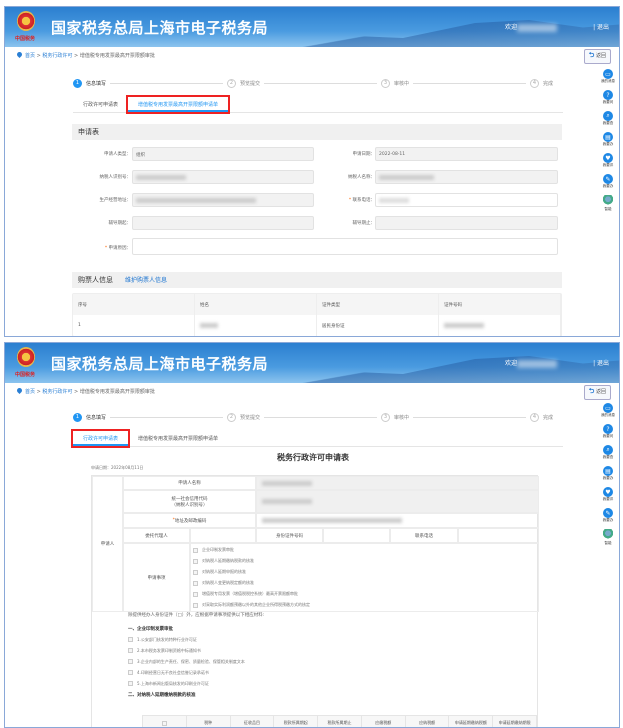 Image resolution: width=623 pixels, height=728 pixels. Describe the element at coordinates (115, 200) in the screenshot. I see `label-address: 生产经营地址：` at that location.